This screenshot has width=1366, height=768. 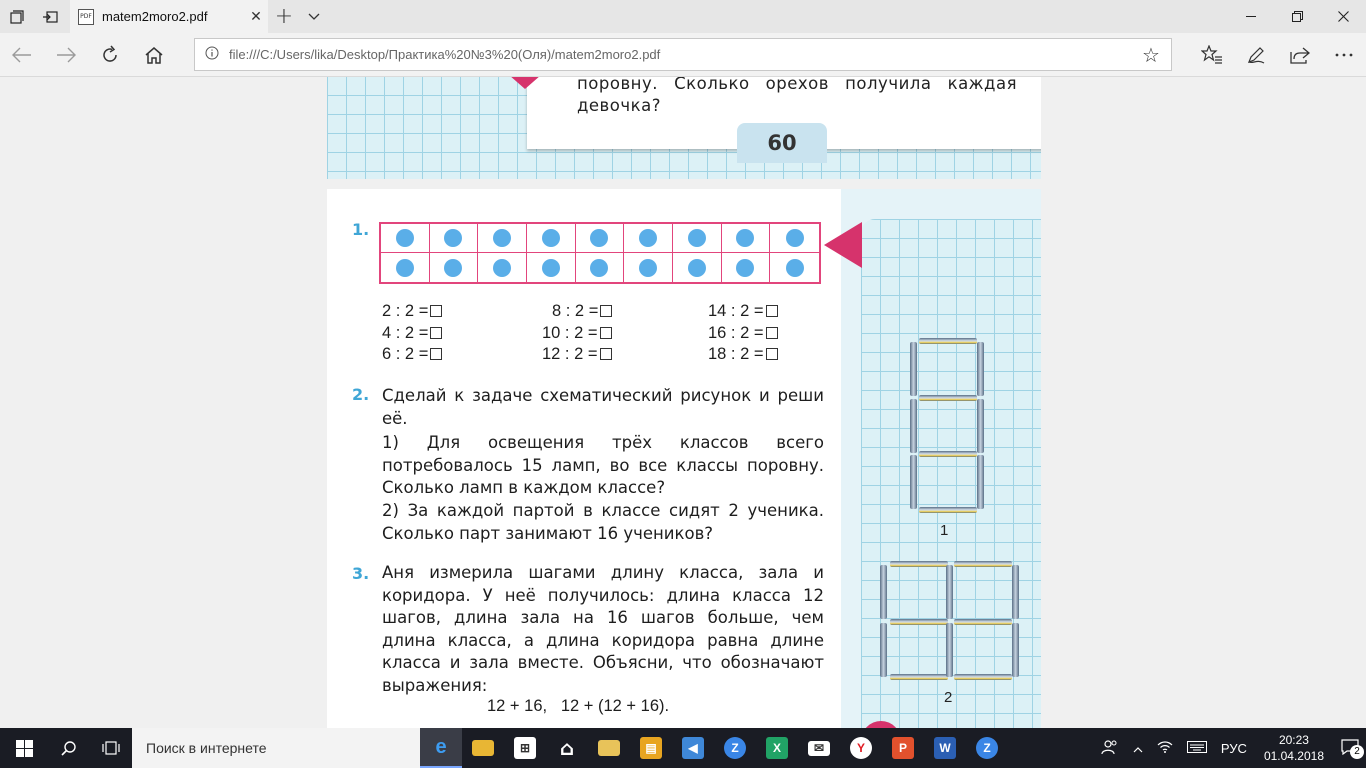 I want to click on zoom-app-icon: Z, so click(x=735, y=748).